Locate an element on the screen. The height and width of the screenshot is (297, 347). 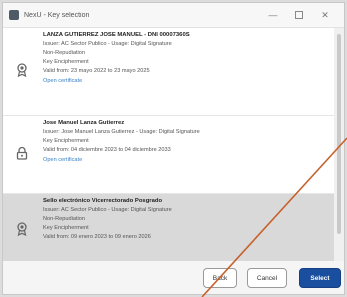
scrollbar is located at coordinates (339, 144).